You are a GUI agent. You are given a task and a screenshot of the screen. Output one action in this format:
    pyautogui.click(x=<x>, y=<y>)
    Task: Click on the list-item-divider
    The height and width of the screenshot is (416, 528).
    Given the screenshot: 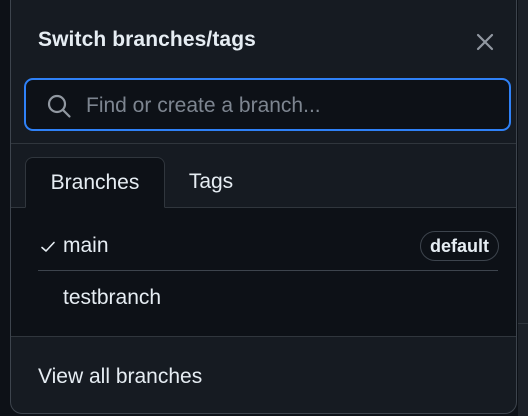 What is the action you would take?
    pyautogui.click(x=268, y=270)
    